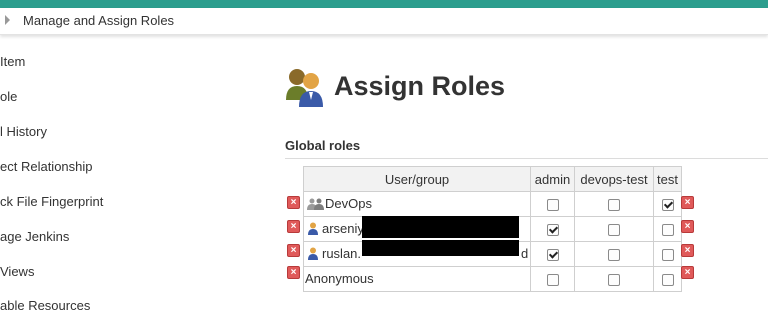  I want to click on column-header-user-group: User/group, so click(417, 179).